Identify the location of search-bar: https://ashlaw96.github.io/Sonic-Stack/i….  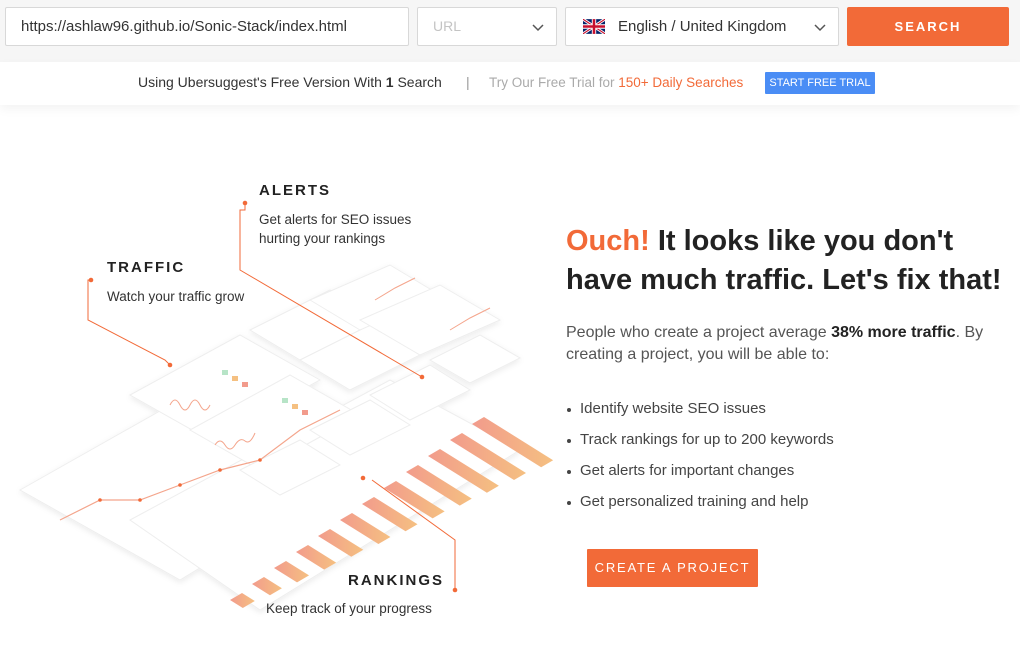
(510, 31).